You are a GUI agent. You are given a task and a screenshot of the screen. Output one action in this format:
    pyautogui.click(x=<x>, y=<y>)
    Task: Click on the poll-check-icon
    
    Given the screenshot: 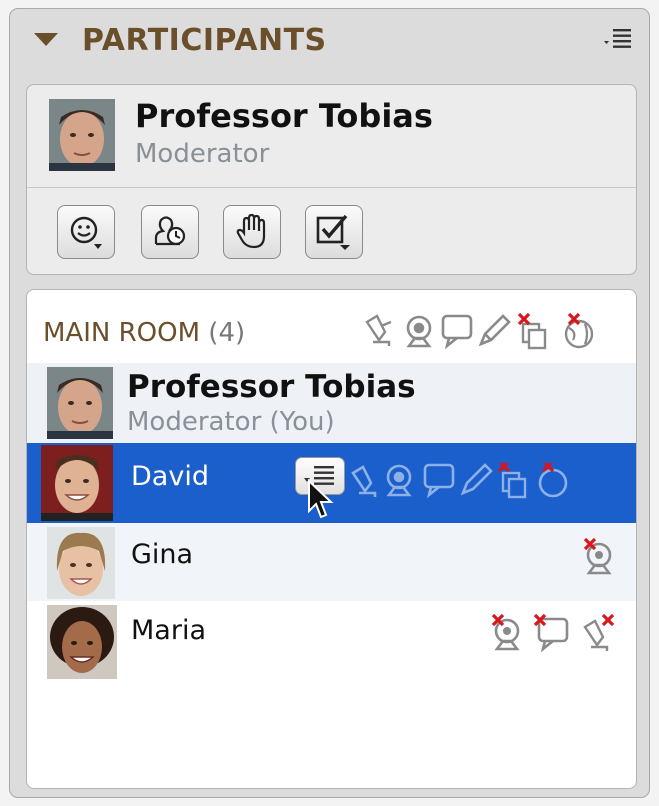 What is the action you would take?
    pyautogui.click(x=333, y=232)
    